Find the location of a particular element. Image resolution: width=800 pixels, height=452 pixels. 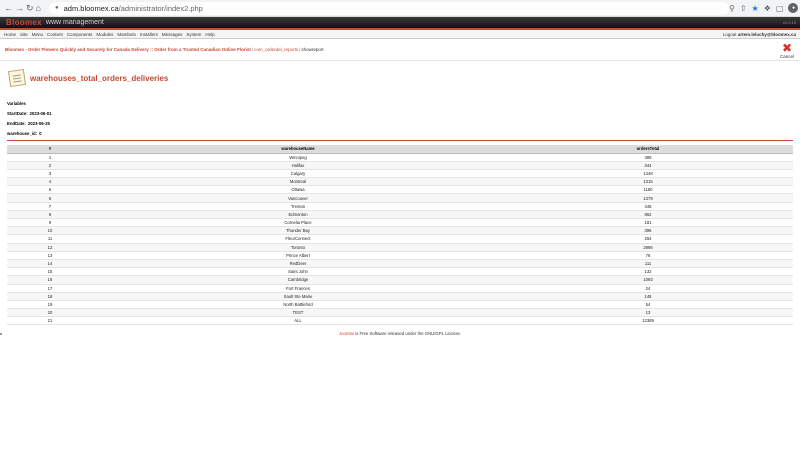

orders-total-cell: 54 is located at coordinates (648, 305).